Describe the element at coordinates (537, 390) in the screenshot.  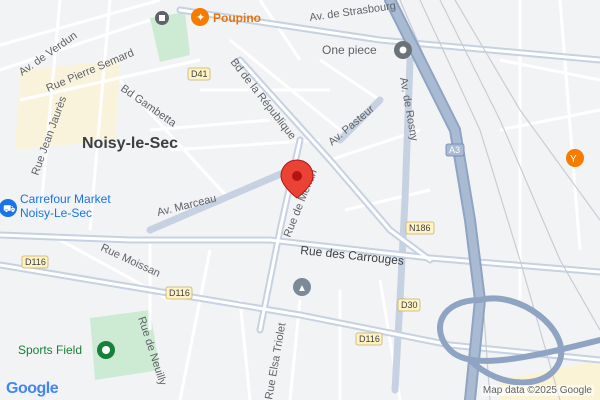
I see `map-attribution: Map data ©2025 Google` at that location.